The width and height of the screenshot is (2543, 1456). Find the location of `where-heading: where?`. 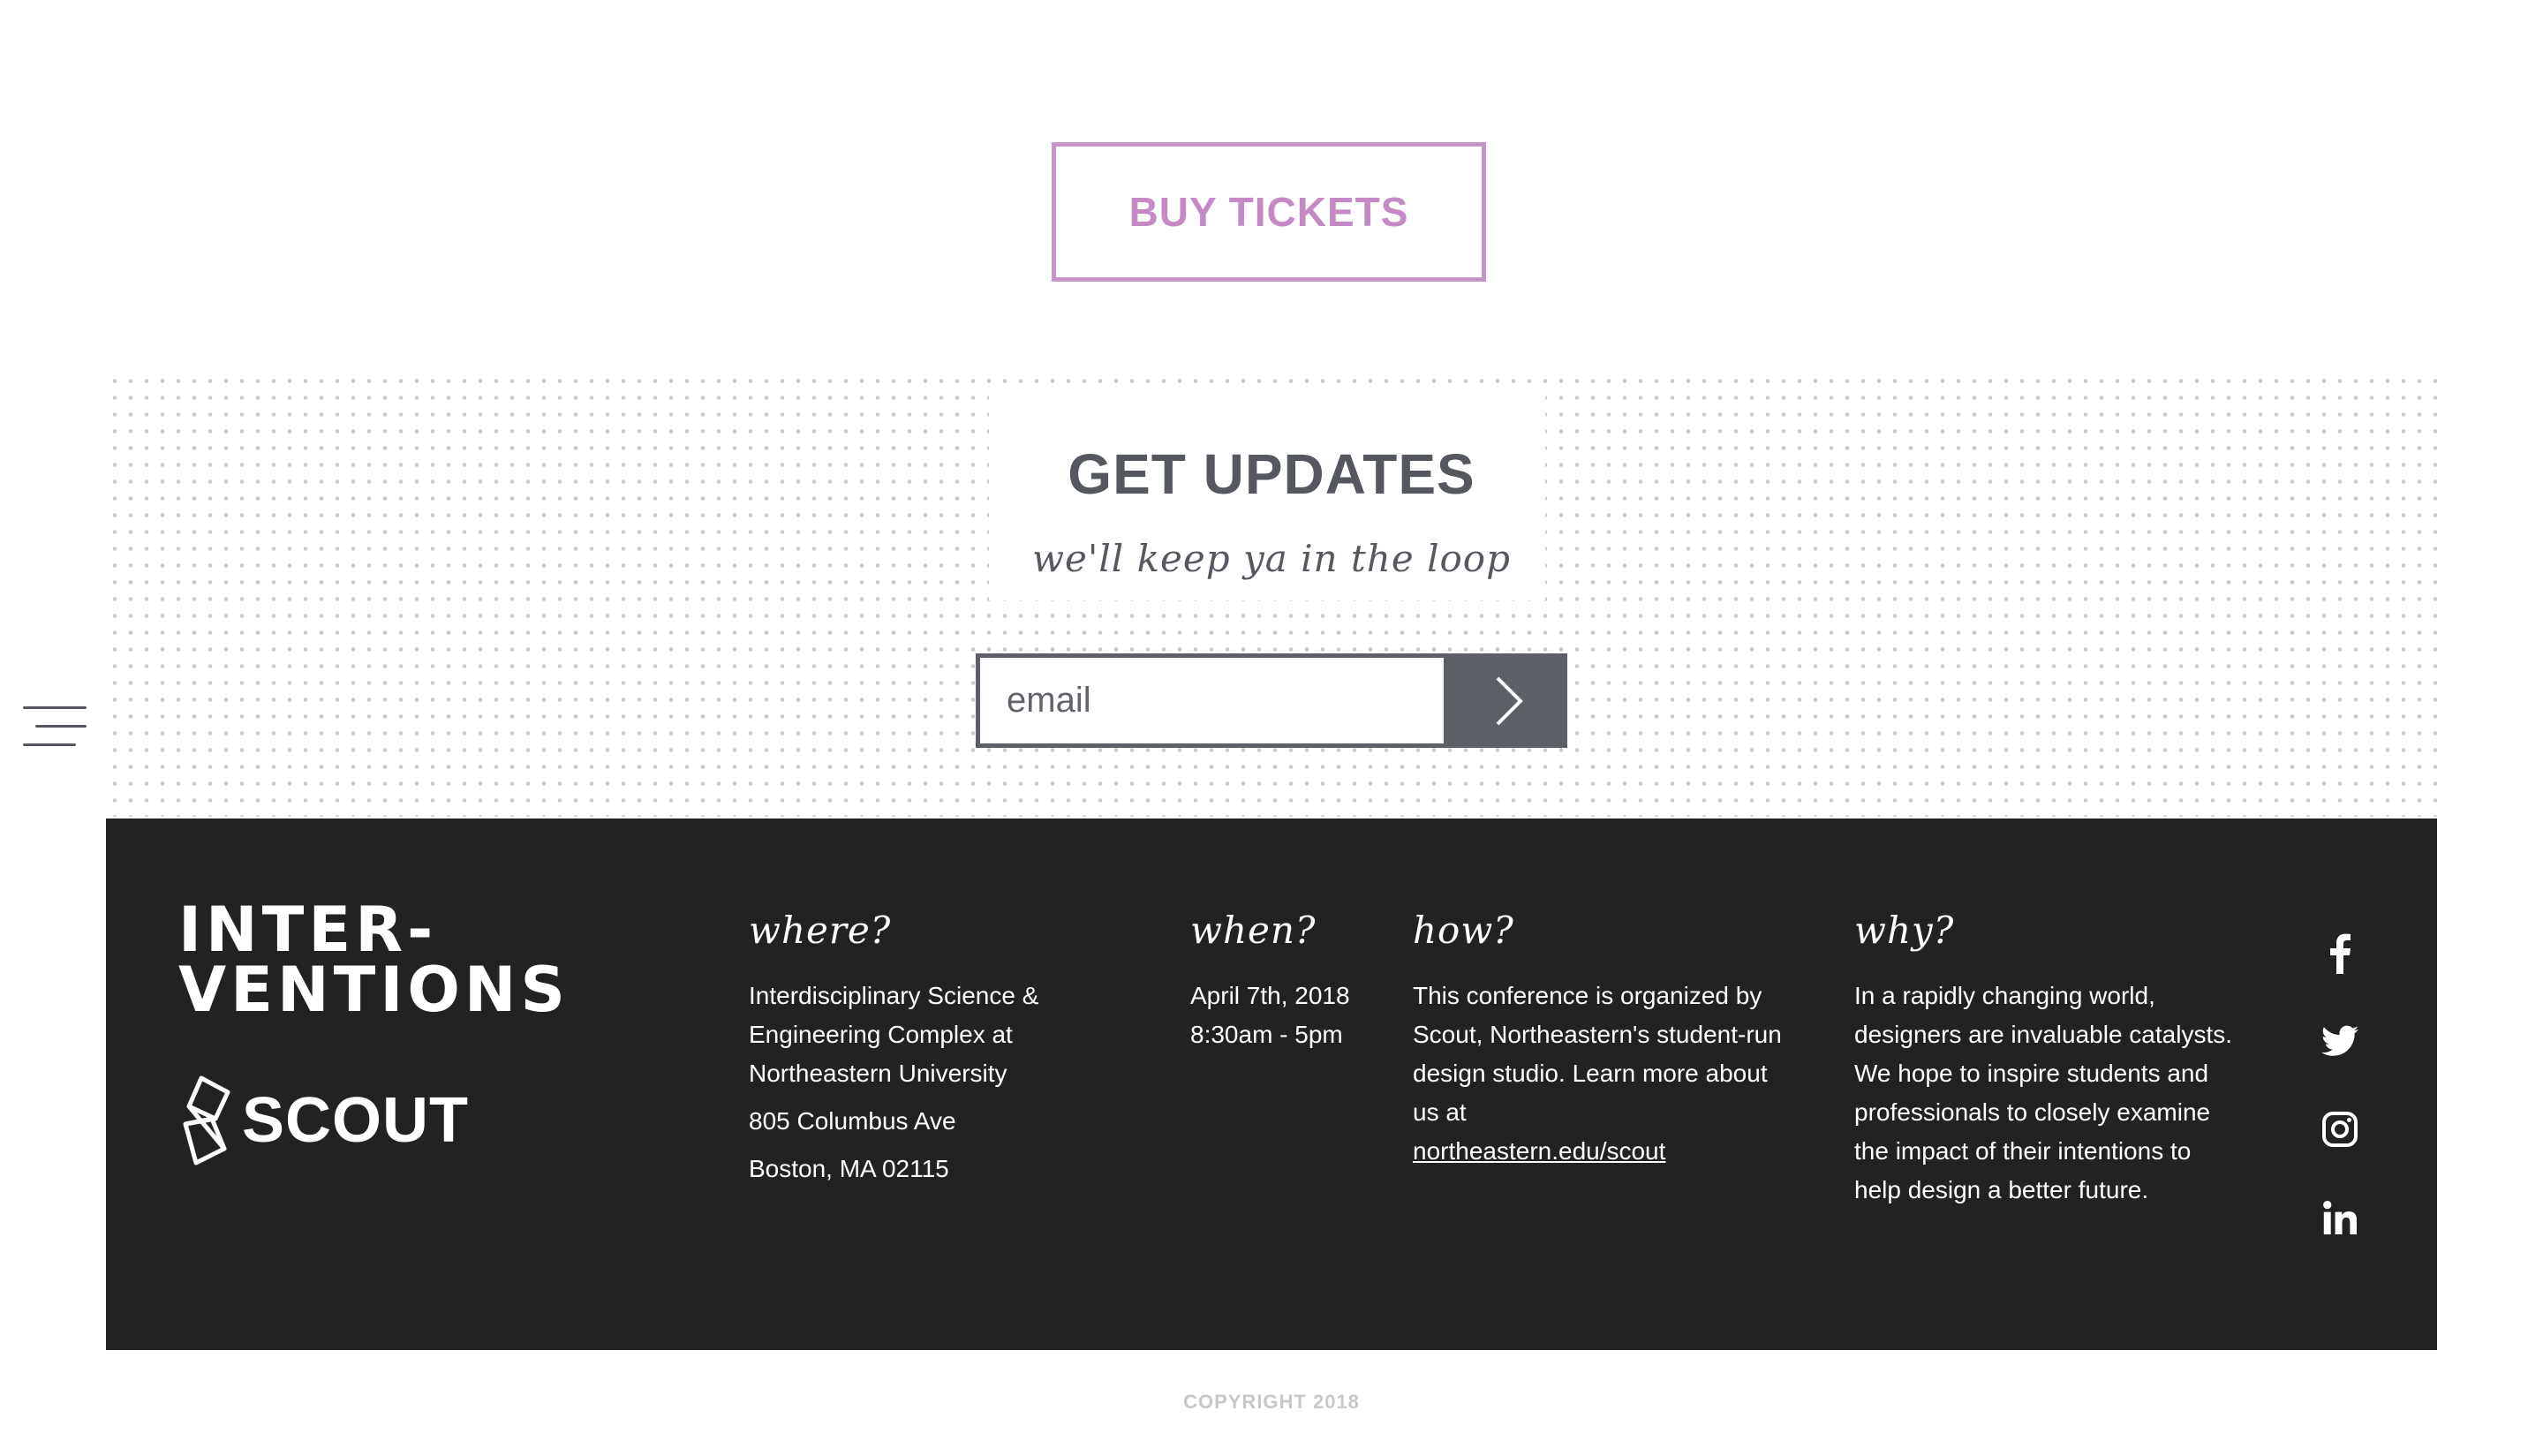

where-heading: where? is located at coordinates (821, 930).